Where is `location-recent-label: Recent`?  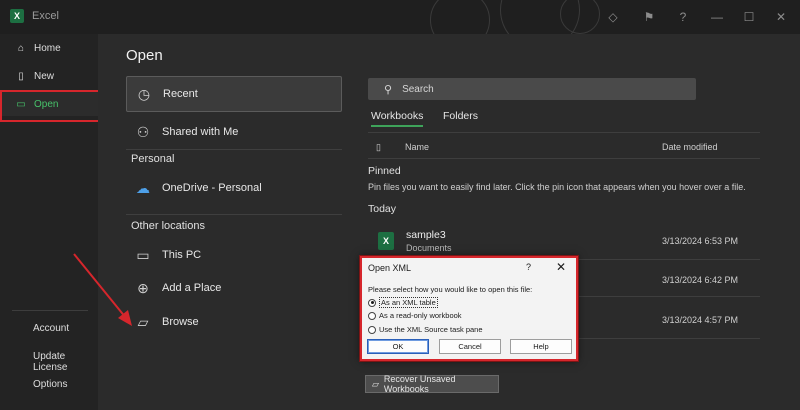
location-recent-label: Recent is located at coordinates (180, 94).